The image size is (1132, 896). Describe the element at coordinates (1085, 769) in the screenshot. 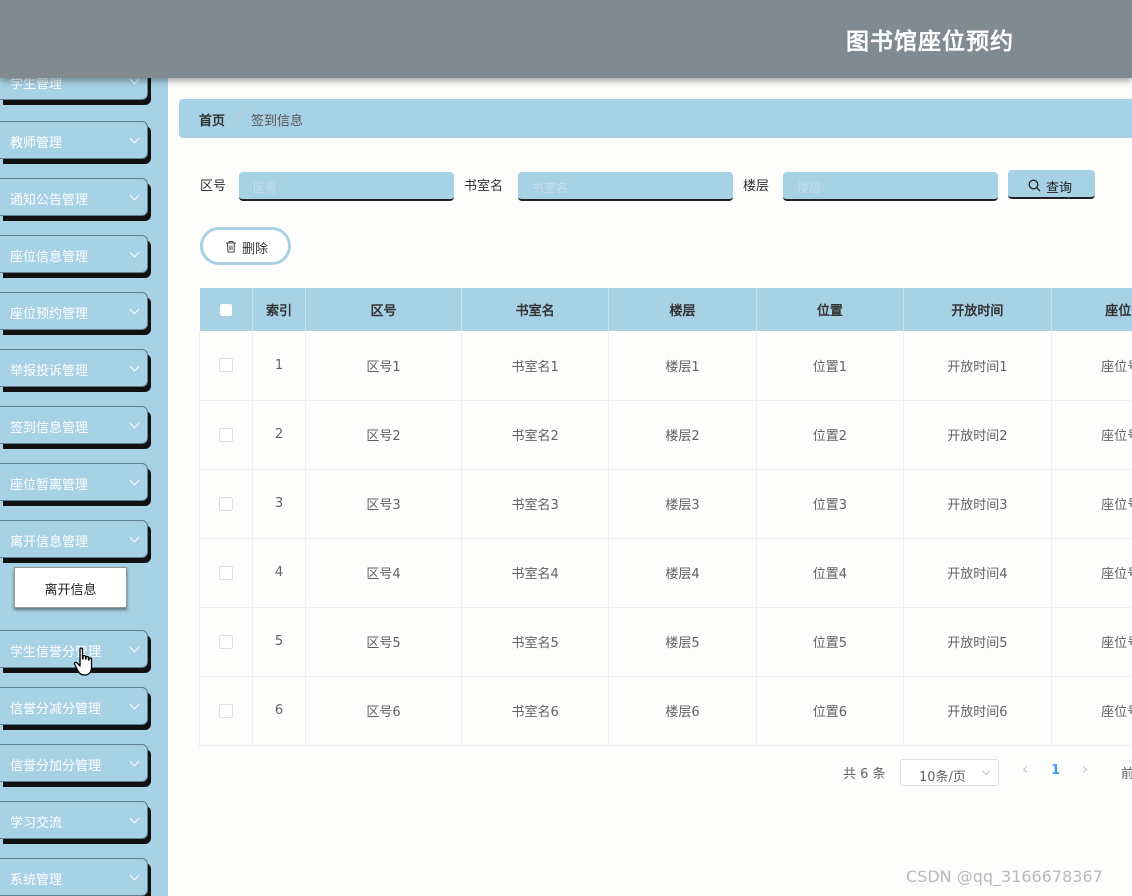

I see `next-page-button: ›` at that location.